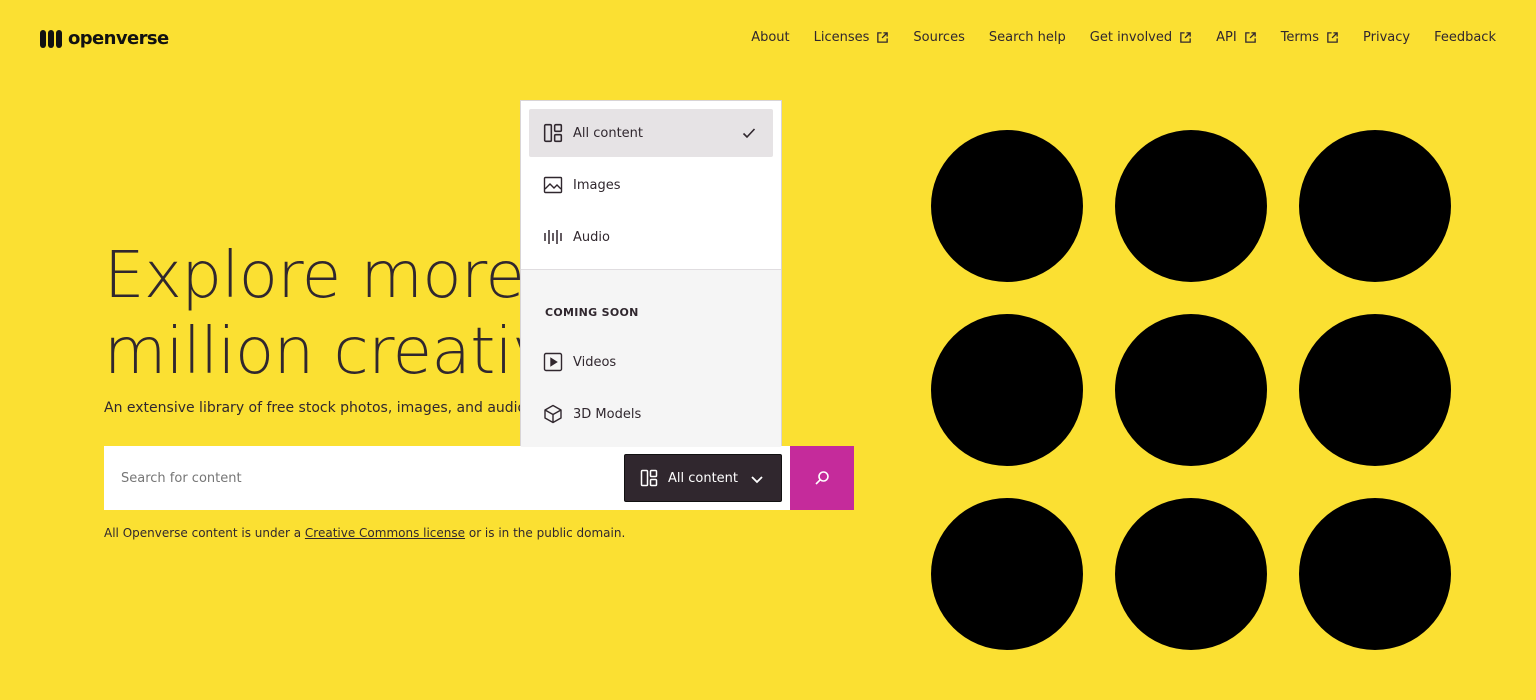  I want to click on nav-label: Sources, so click(939, 37).